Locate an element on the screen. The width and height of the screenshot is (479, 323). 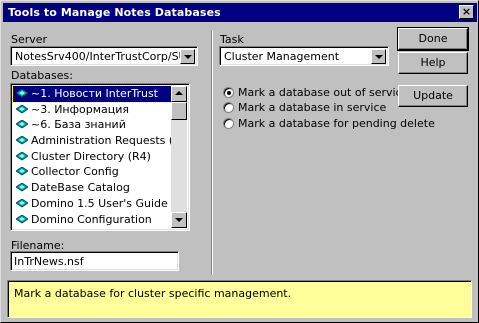
scroll-thumb is located at coordinates (179, 111).